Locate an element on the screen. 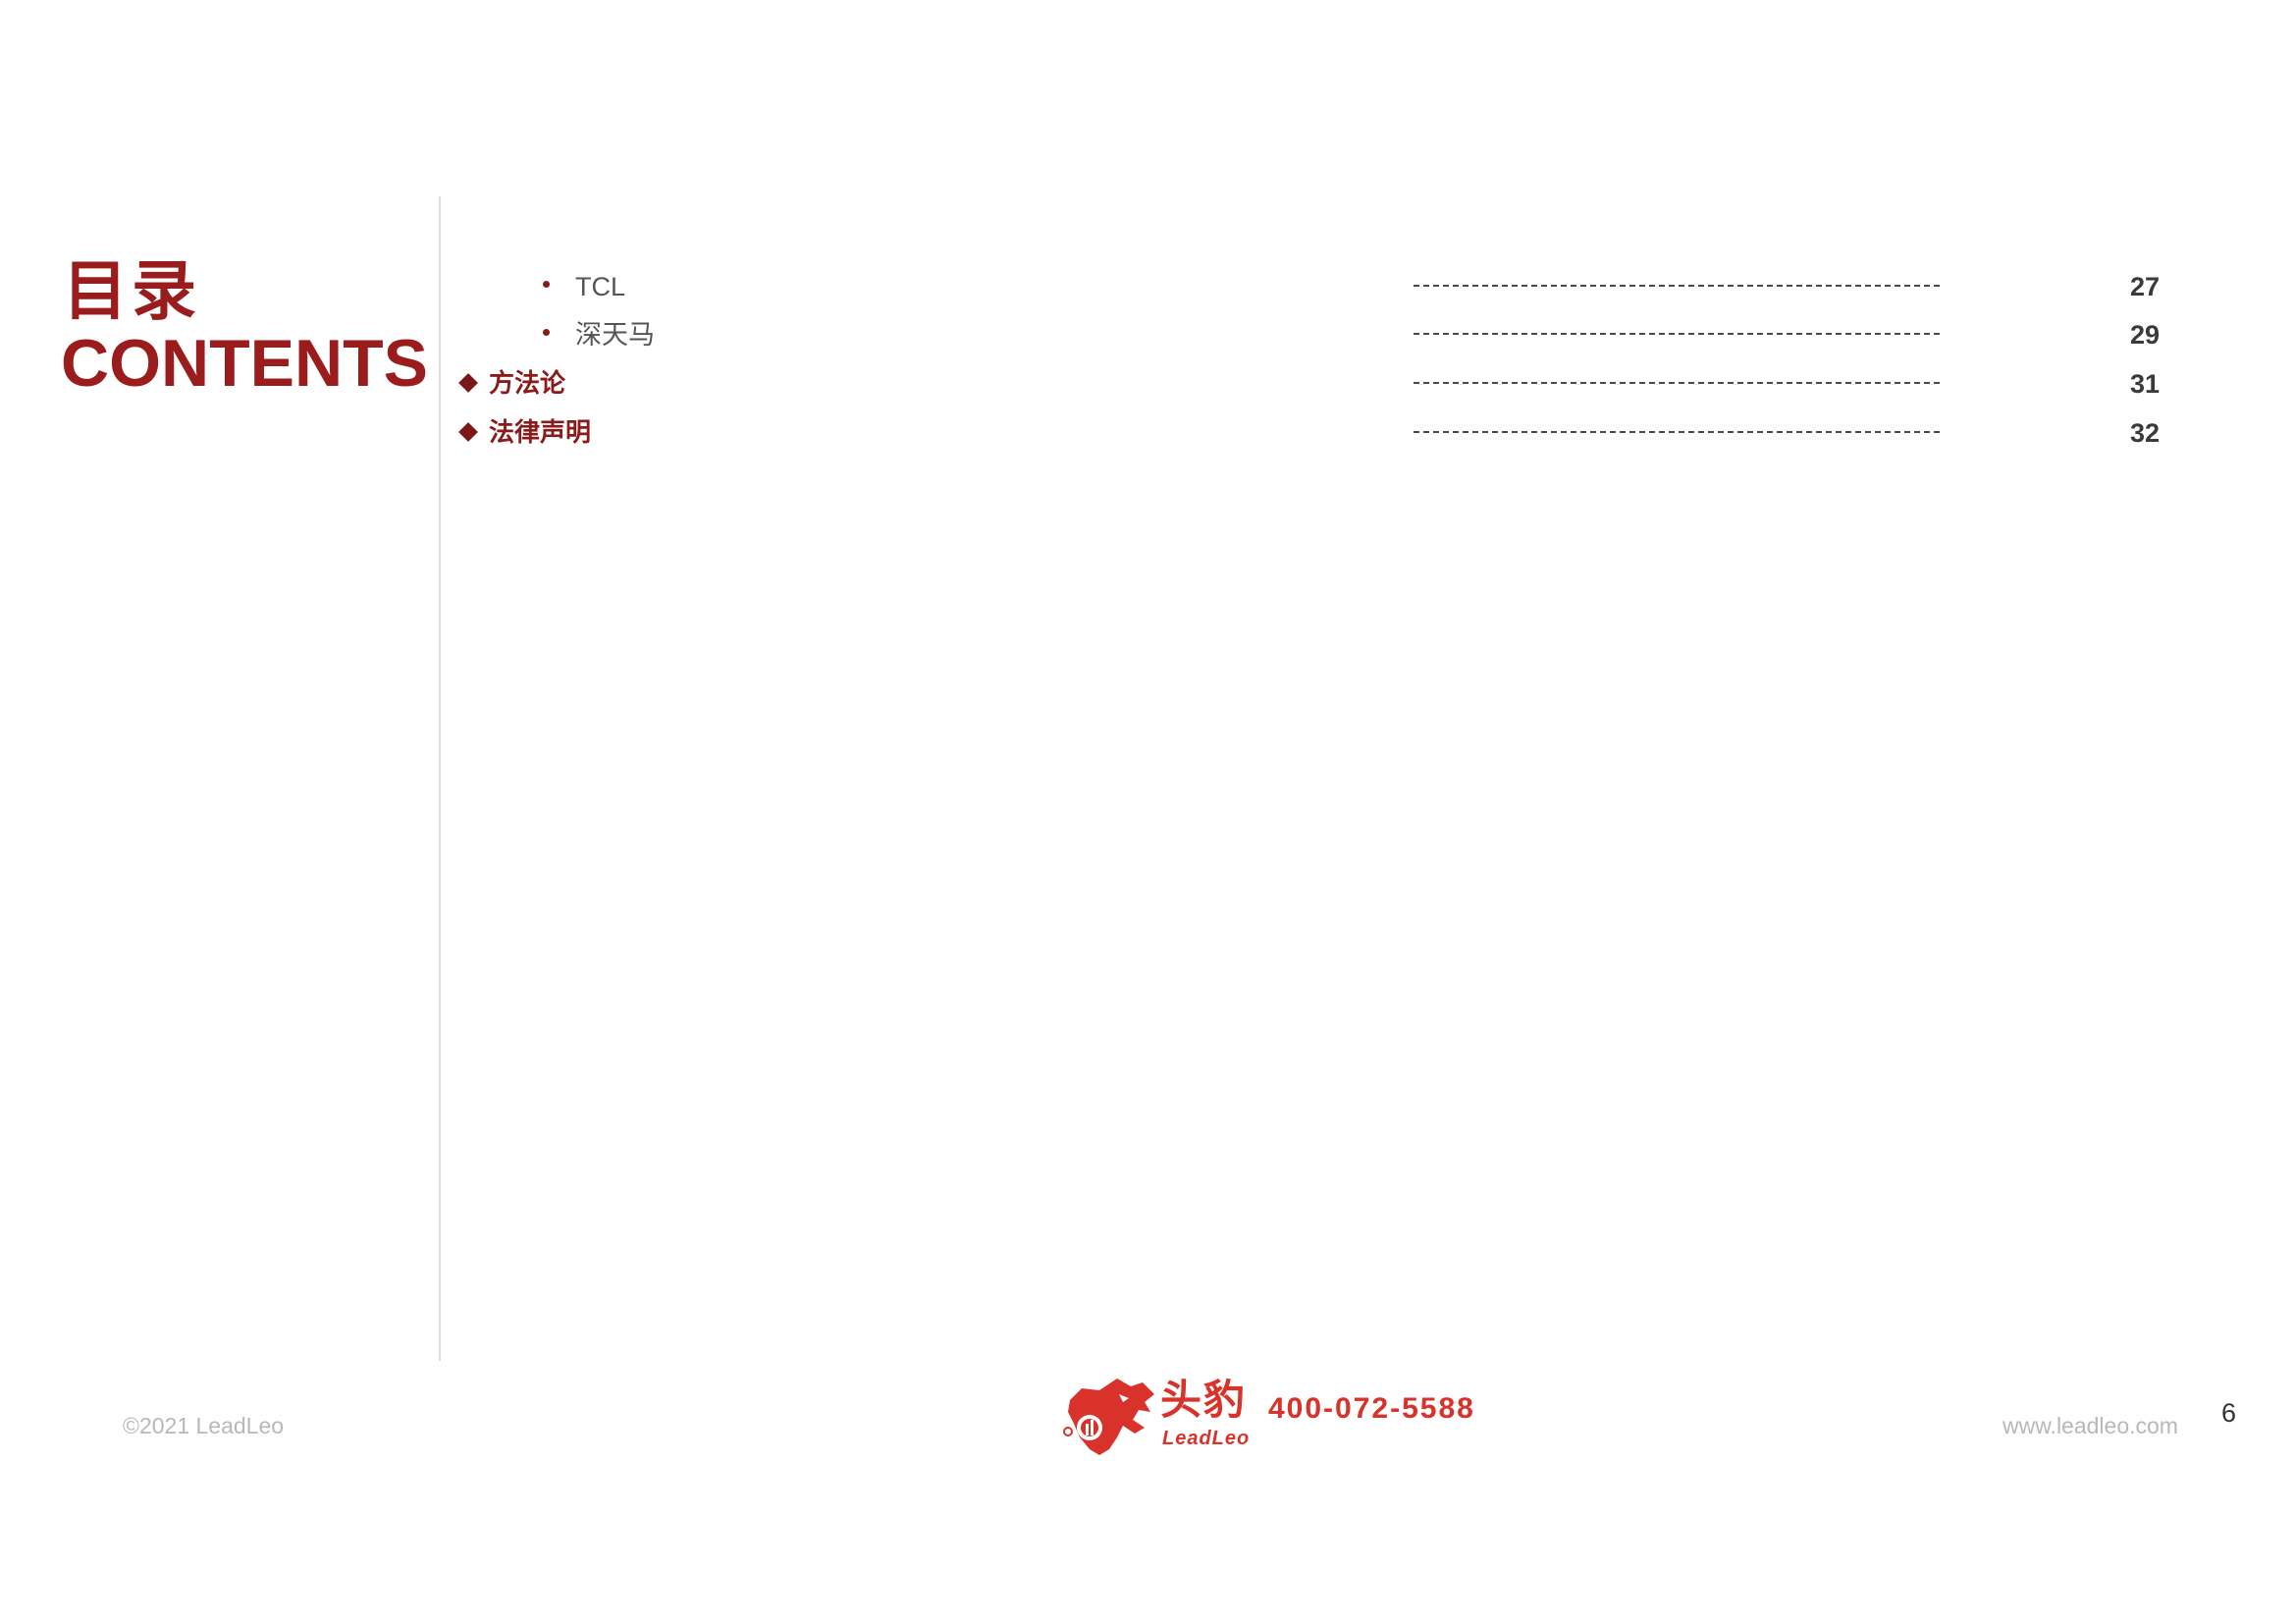  toc-entry-label: 方法论 is located at coordinates (527, 384).